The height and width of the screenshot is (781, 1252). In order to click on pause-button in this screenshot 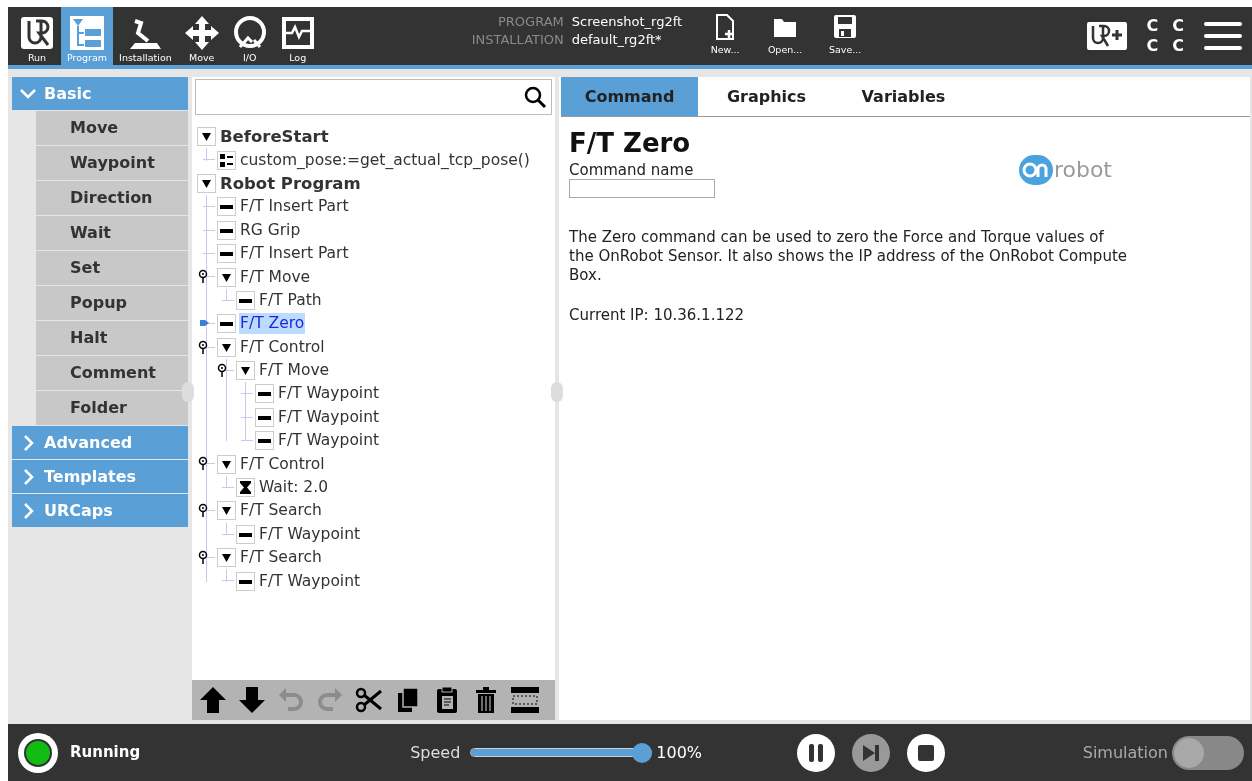, I will do `click(816, 752)`.